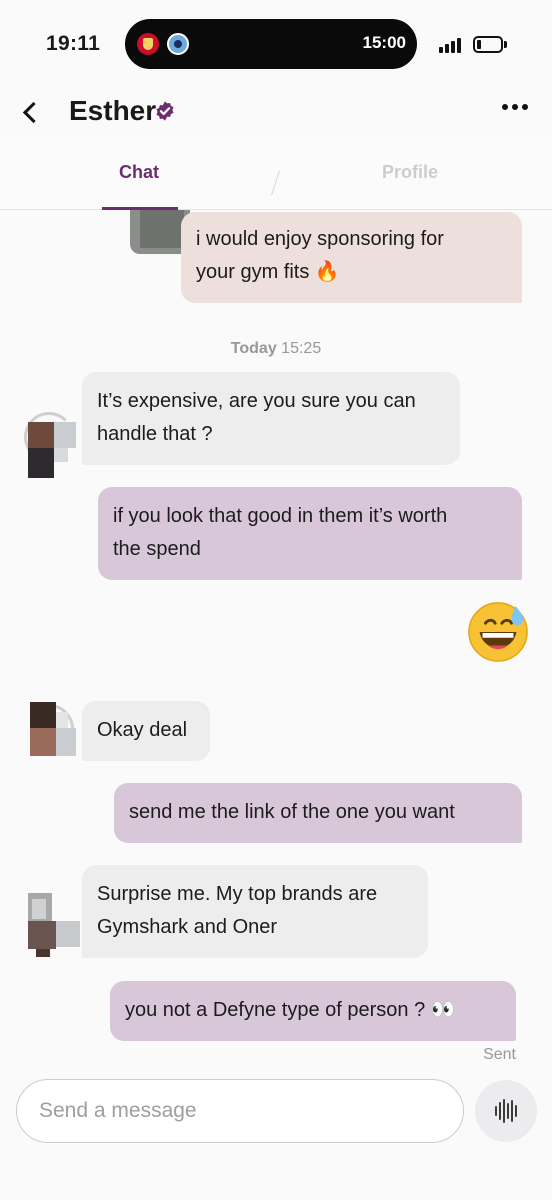  I want to click on contact-name: Esther, so click(112, 111).